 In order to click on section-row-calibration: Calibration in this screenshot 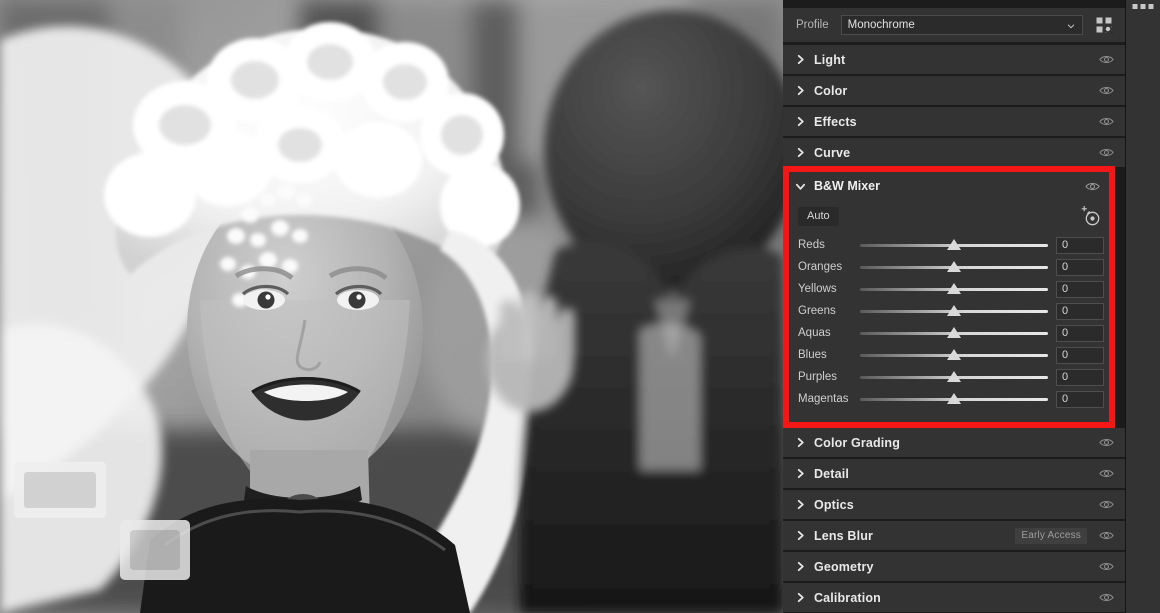, I will do `click(954, 598)`.